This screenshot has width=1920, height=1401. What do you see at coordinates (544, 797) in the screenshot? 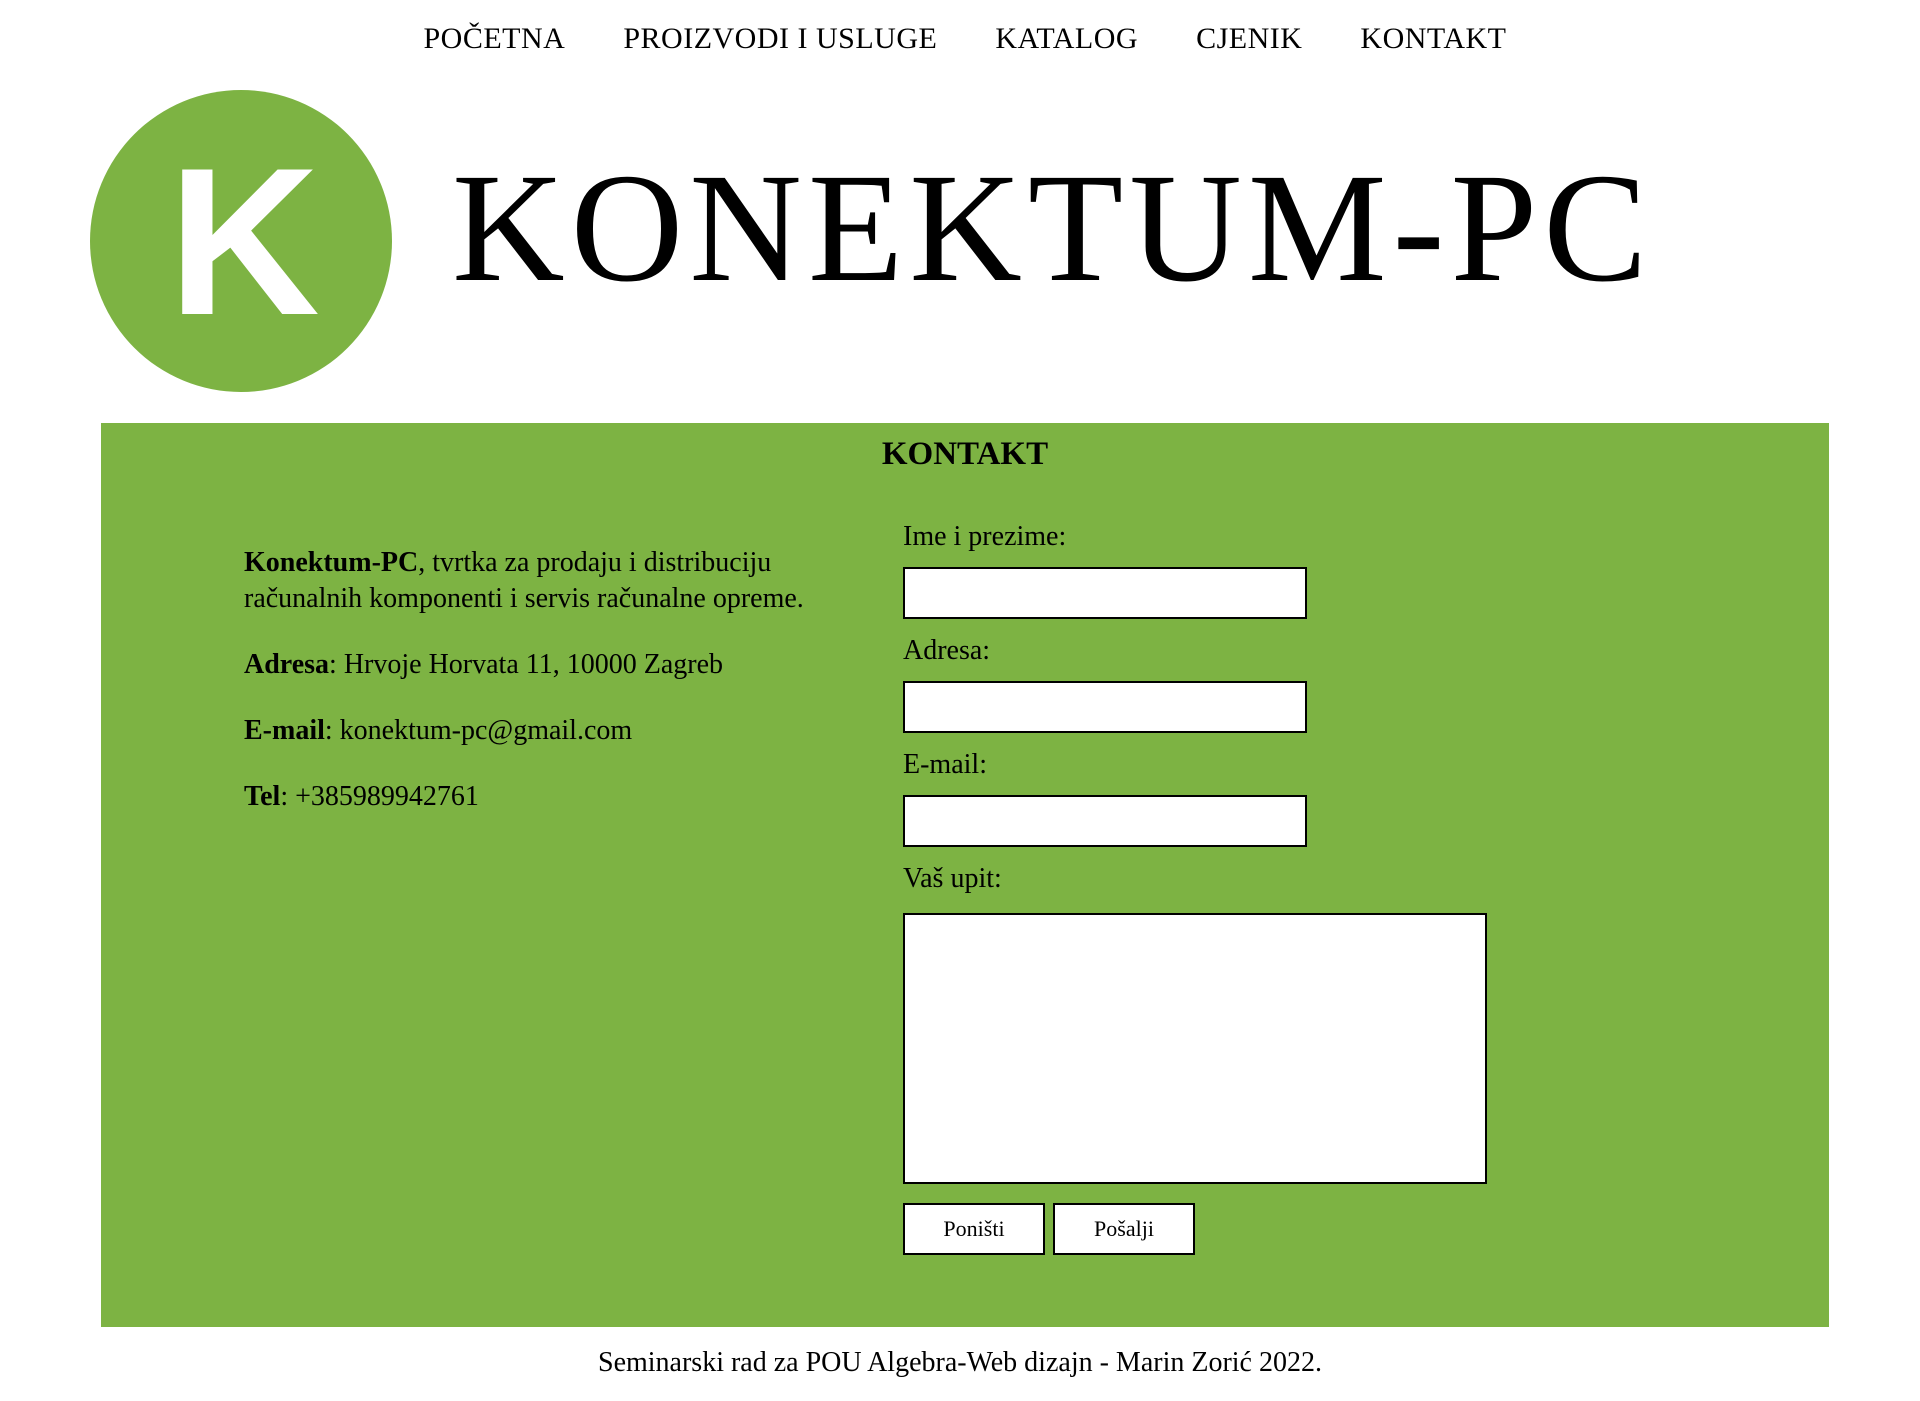
I see `tel-line: Tel: +385989942761` at bounding box center [544, 797].